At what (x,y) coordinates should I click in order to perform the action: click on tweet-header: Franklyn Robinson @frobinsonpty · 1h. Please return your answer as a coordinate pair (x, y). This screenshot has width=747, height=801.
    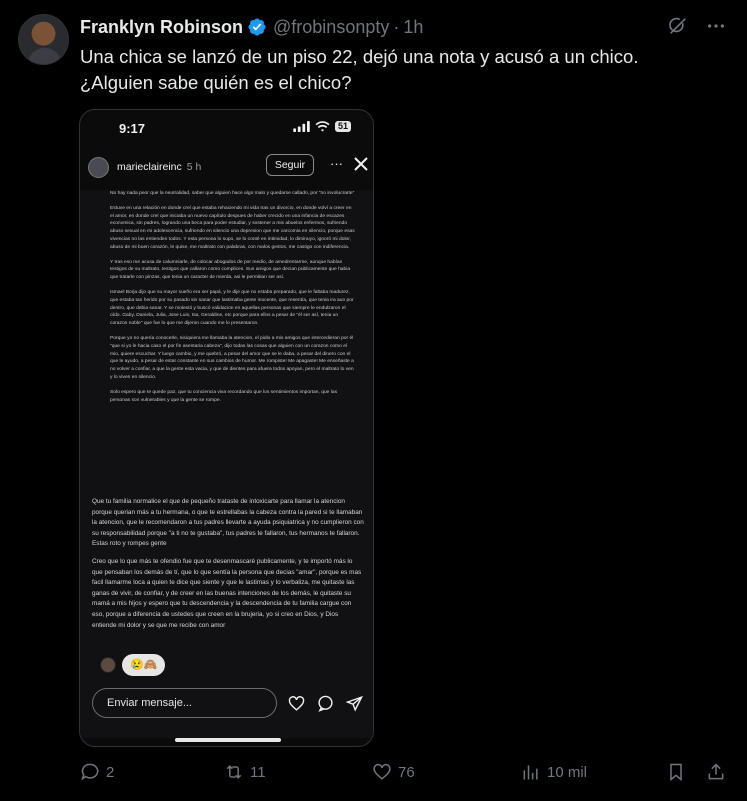
    Looking at the image, I should click on (403, 27).